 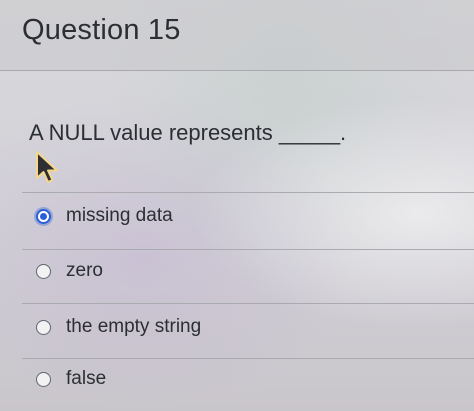 What do you see at coordinates (248, 216) in the screenshot?
I see `answer-option-missing-data: missing data` at bounding box center [248, 216].